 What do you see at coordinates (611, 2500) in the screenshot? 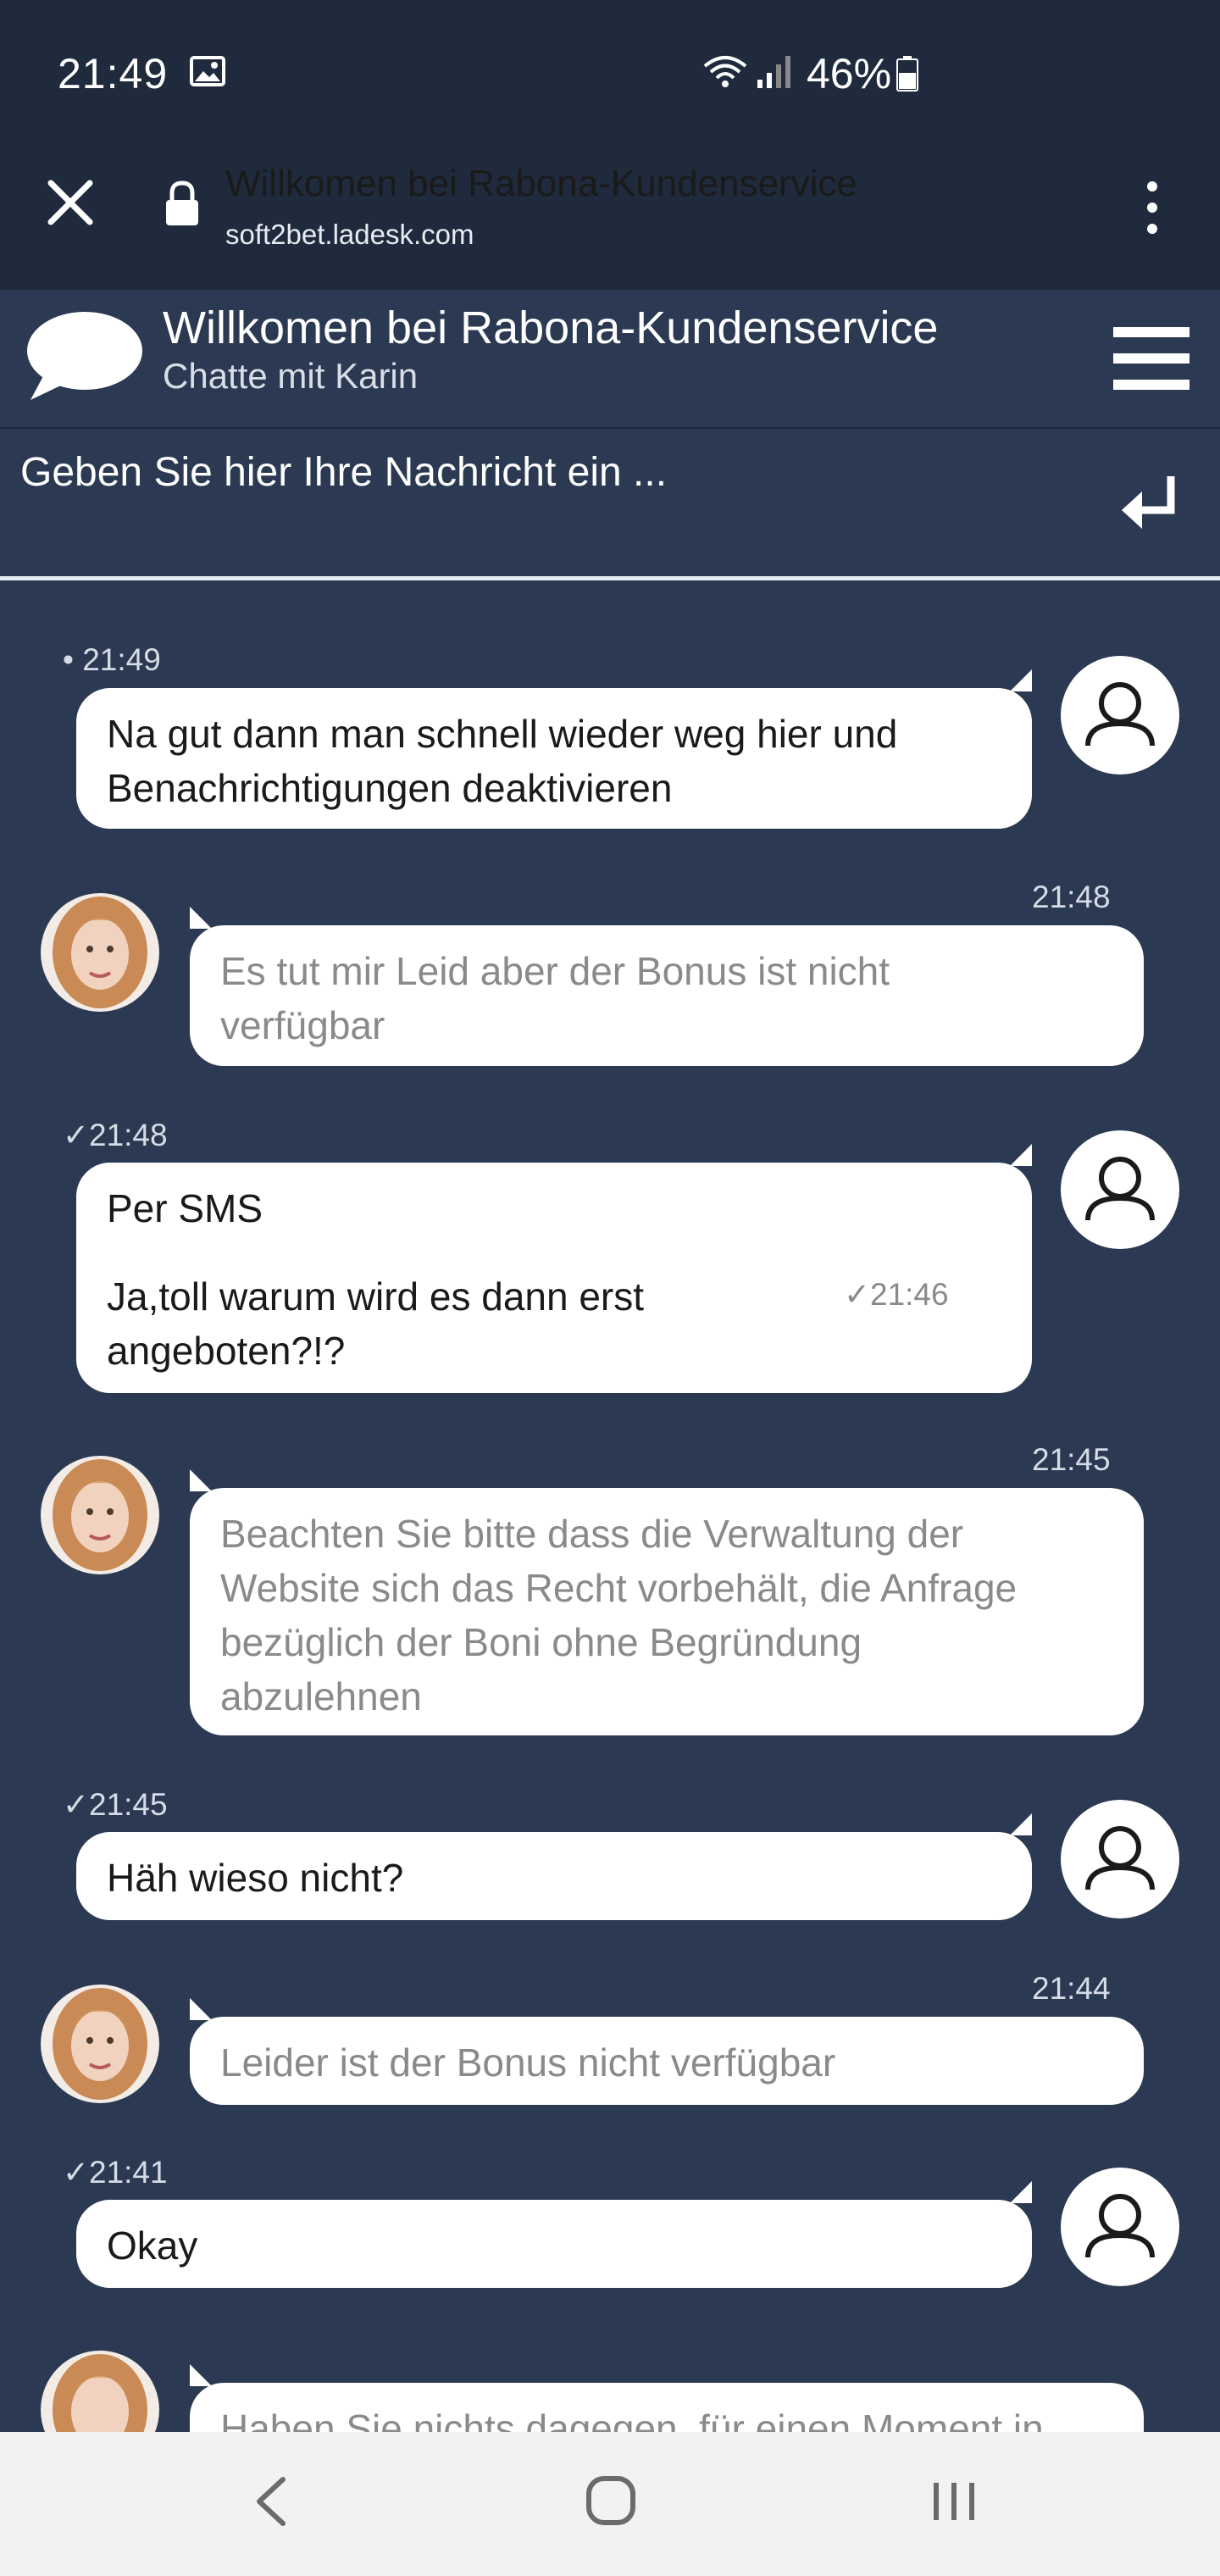
I see `home-icon` at bounding box center [611, 2500].